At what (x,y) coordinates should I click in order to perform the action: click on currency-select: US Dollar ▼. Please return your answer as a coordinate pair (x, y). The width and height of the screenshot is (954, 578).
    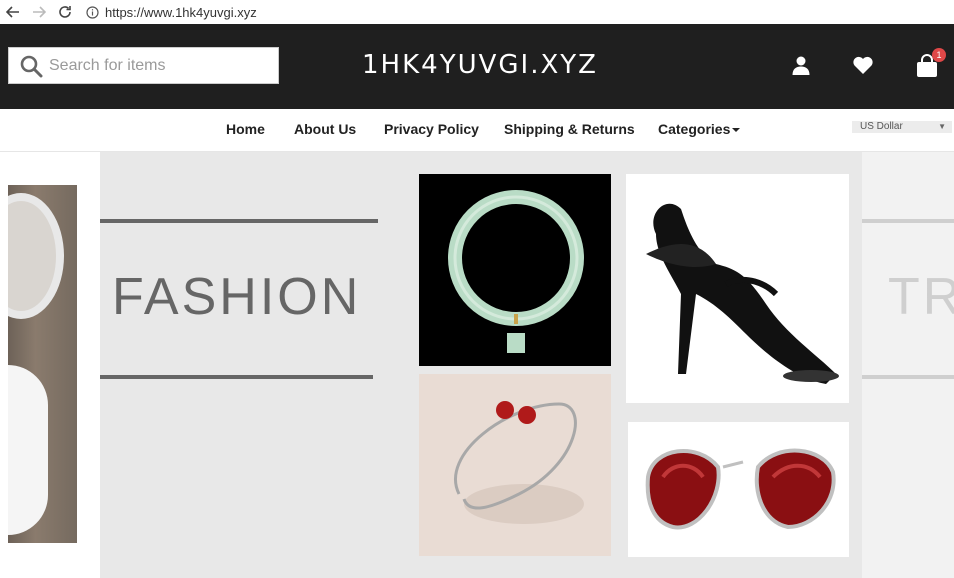
    Looking at the image, I should click on (902, 127).